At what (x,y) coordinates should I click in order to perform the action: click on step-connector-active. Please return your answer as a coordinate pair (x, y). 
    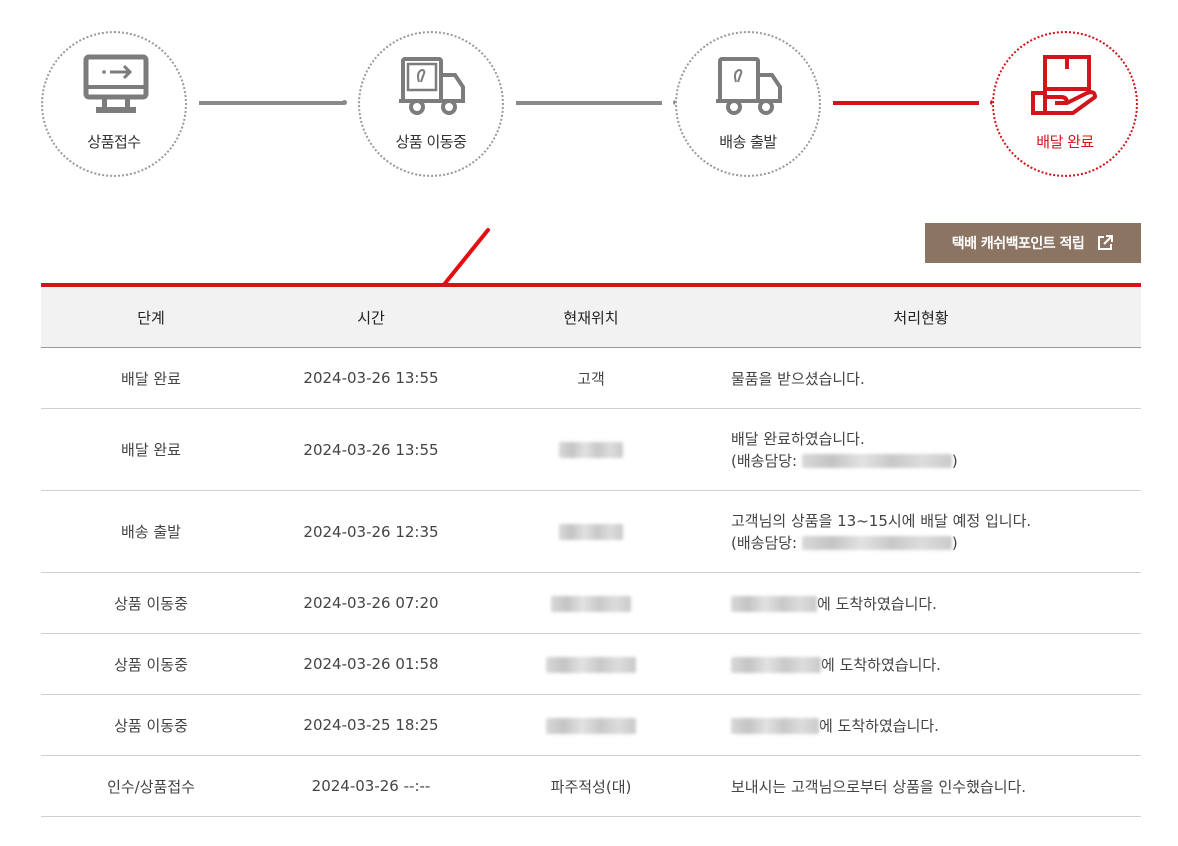
    Looking at the image, I should click on (906, 103).